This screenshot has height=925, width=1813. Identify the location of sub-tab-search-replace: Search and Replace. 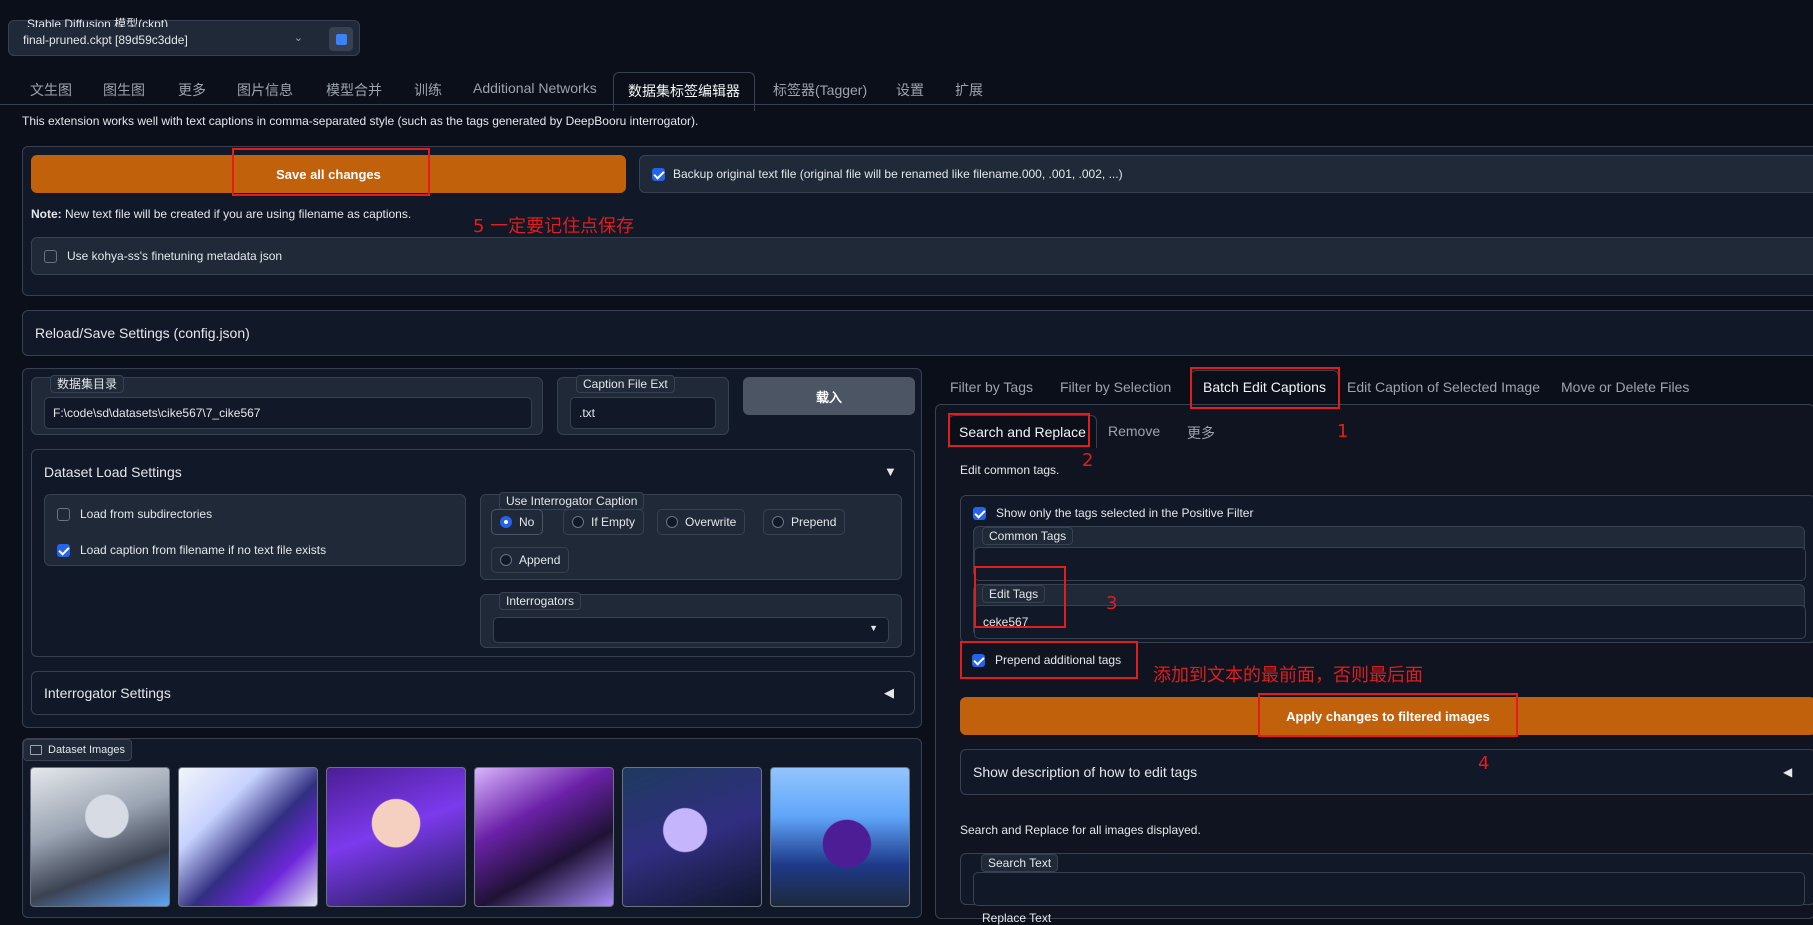
(1022, 431).